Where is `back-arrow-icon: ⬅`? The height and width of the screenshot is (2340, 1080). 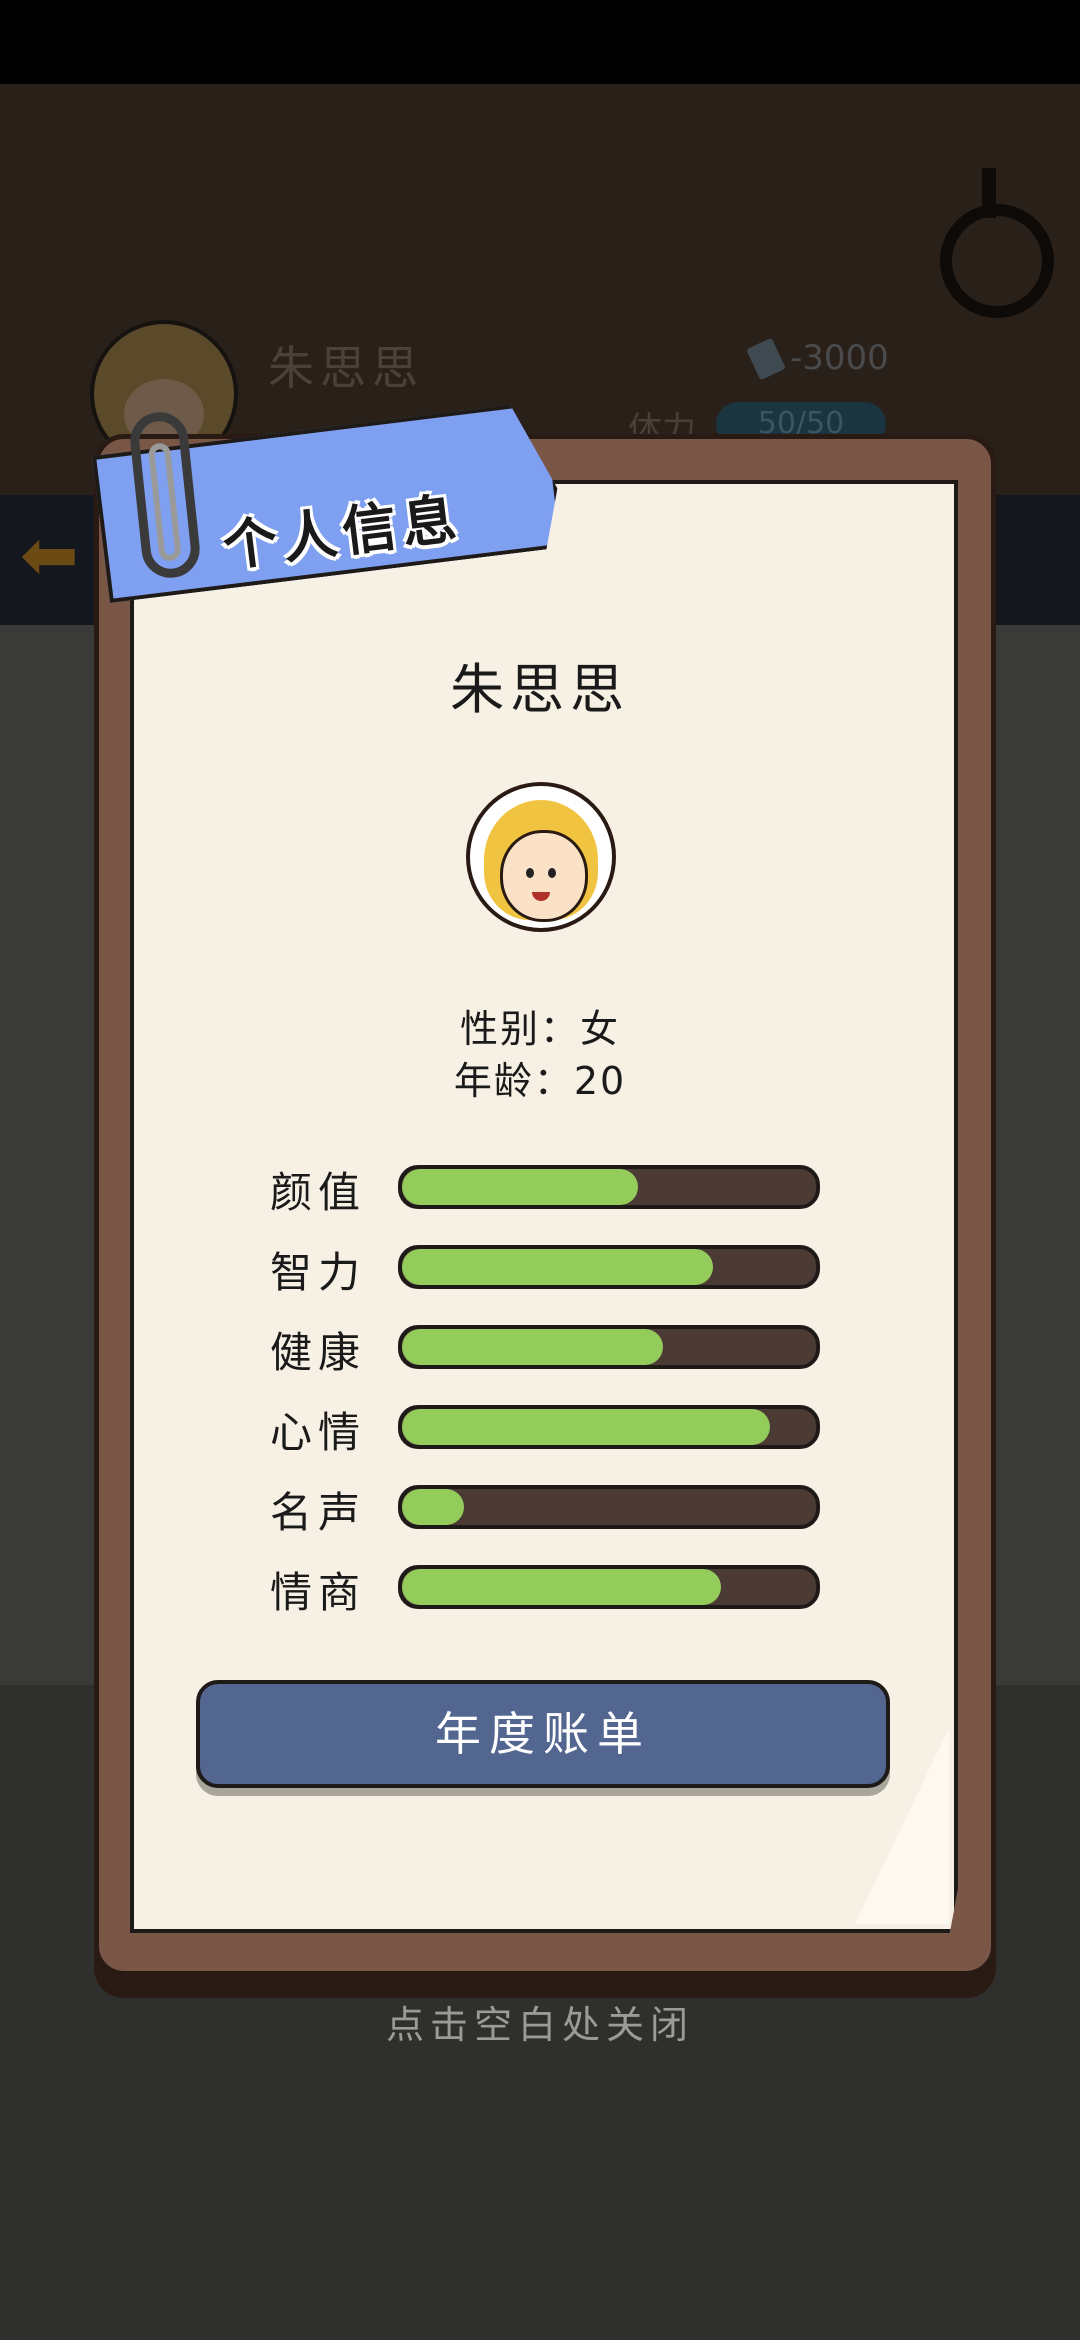
back-arrow-icon: ⬅ is located at coordinates (49, 555).